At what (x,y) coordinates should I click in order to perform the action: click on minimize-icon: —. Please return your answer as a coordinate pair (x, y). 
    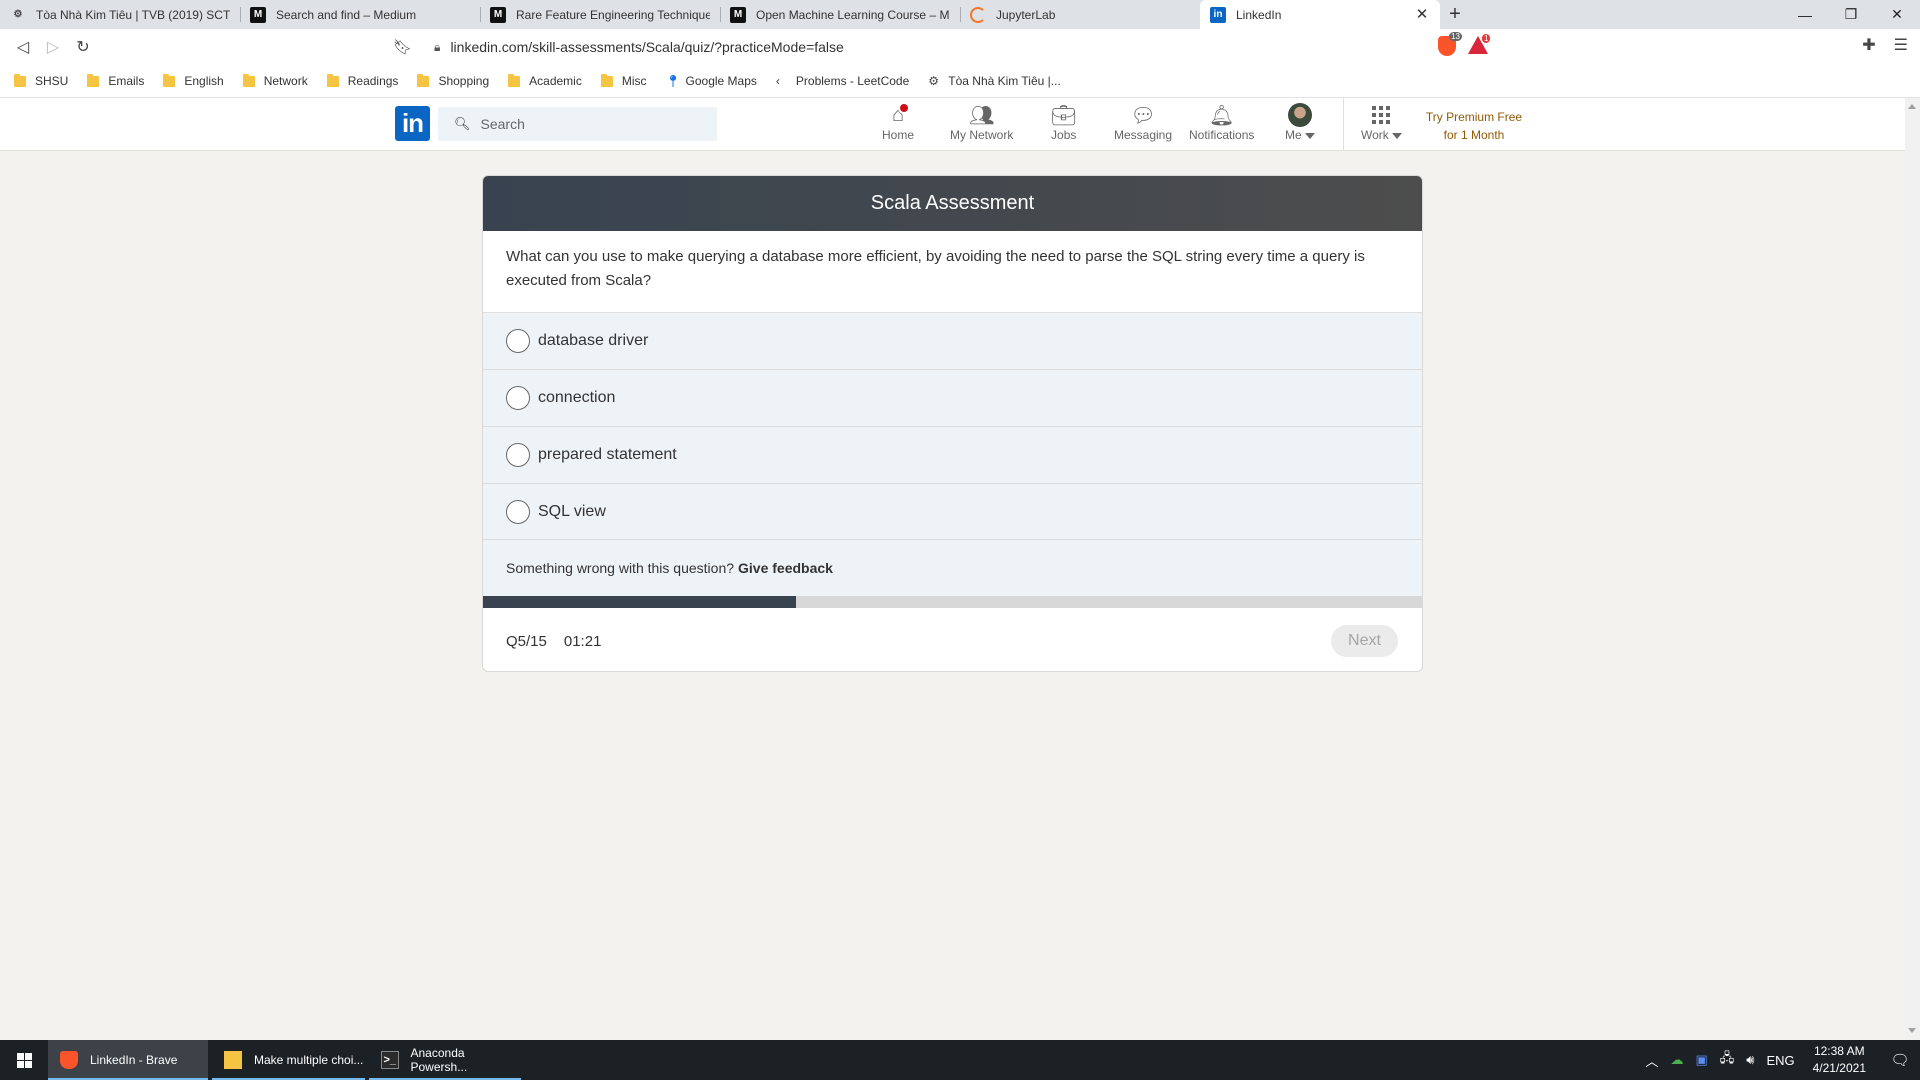
    Looking at the image, I should click on (1805, 14).